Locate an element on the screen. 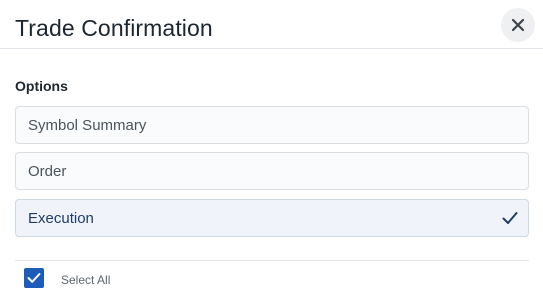 Image resolution: width=543 pixels, height=294 pixels. divider is located at coordinates (272, 260).